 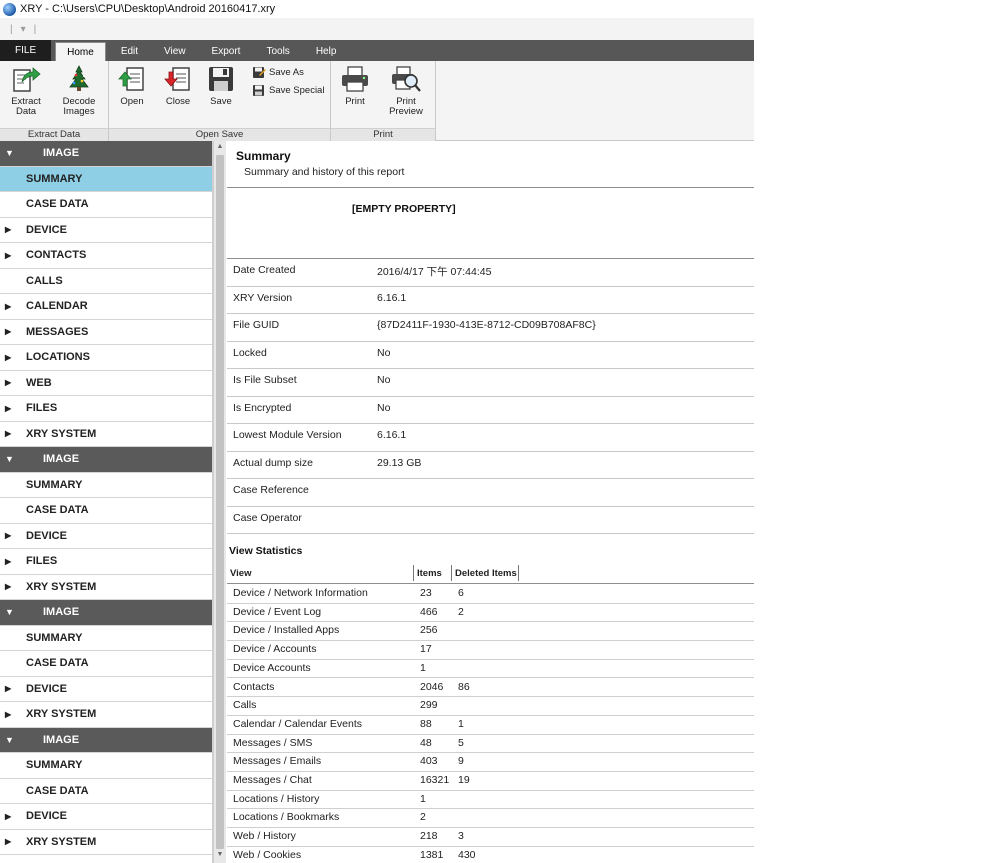 I want to click on scroll-up-icon: ▲, so click(x=220, y=147).